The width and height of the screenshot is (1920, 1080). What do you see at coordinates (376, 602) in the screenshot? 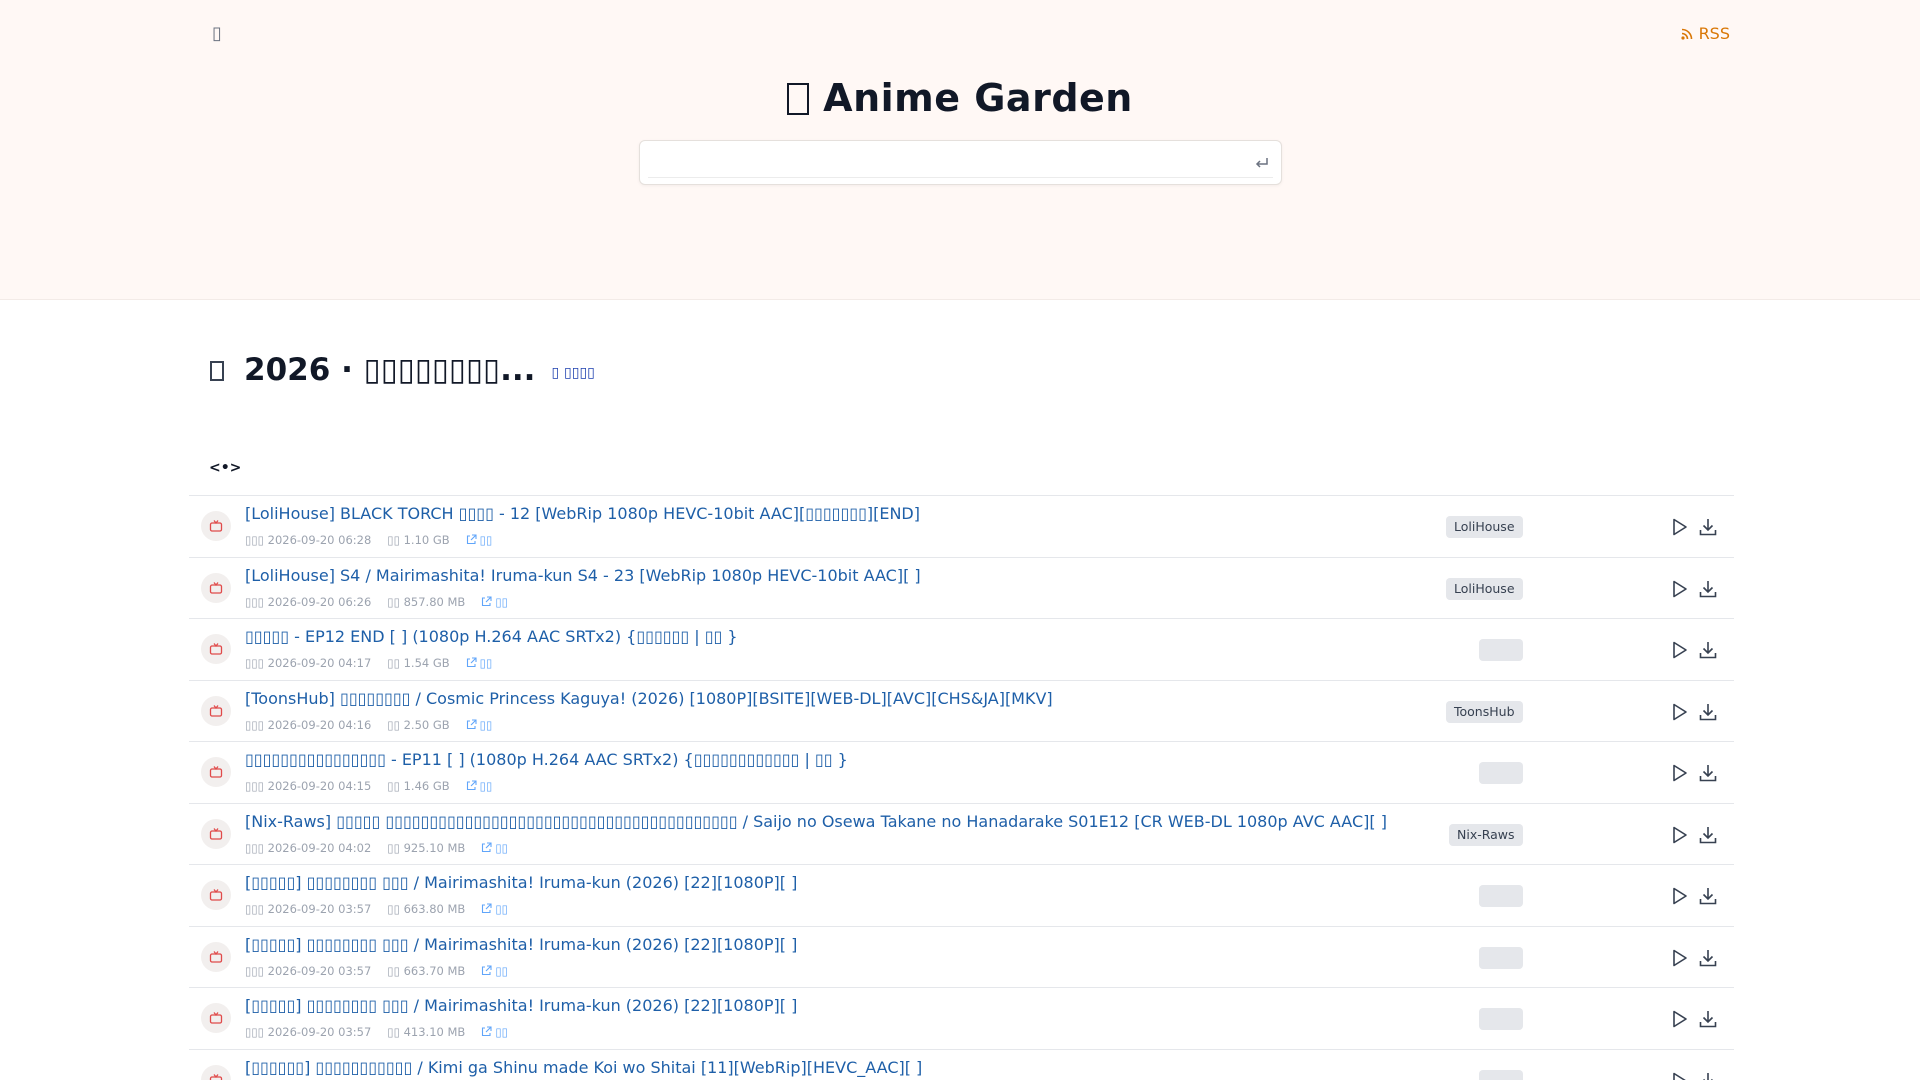
I see `resource-meta: ▯▯▯ 2026-09-20 06:26 ▯▯ 857.80 MB ▯▯` at bounding box center [376, 602].